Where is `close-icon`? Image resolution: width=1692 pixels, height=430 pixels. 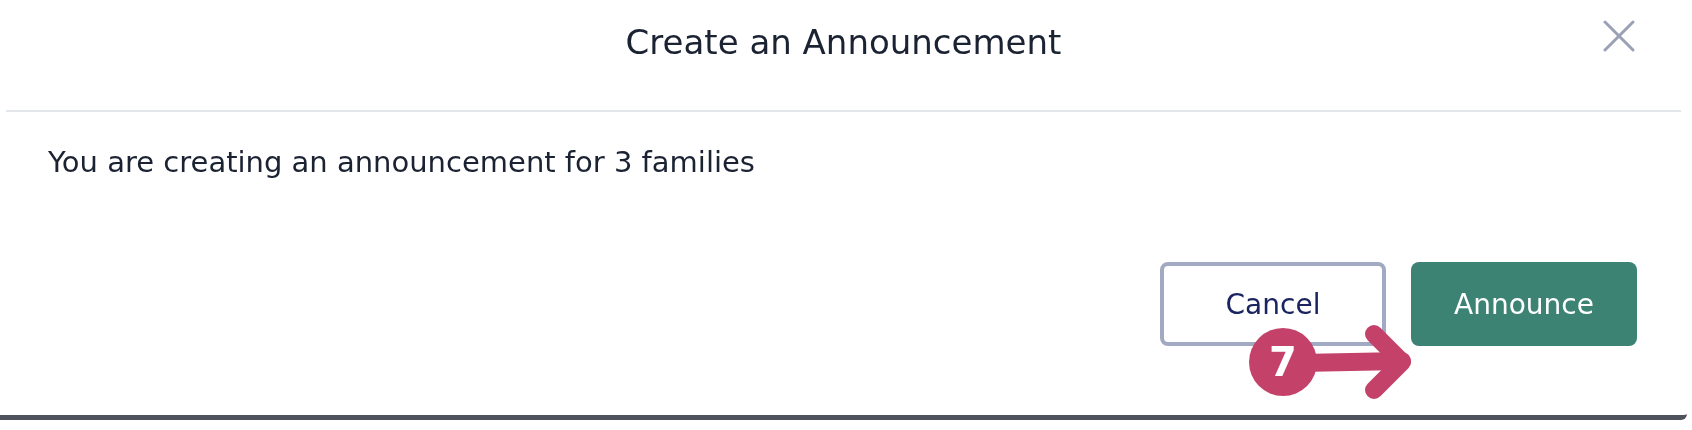 close-icon is located at coordinates (1619, 36).